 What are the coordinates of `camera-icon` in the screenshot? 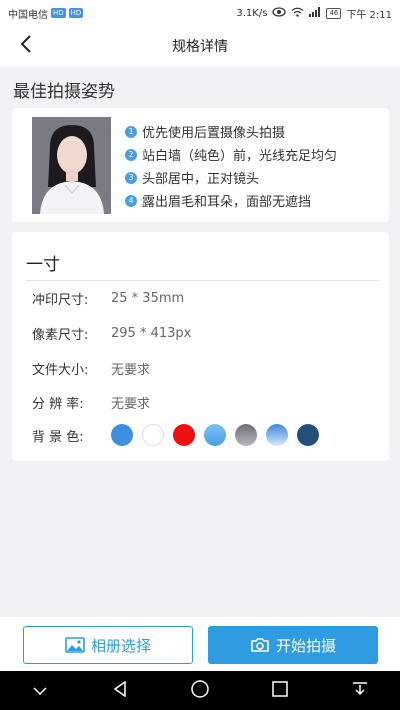 It's located at (260, 645).